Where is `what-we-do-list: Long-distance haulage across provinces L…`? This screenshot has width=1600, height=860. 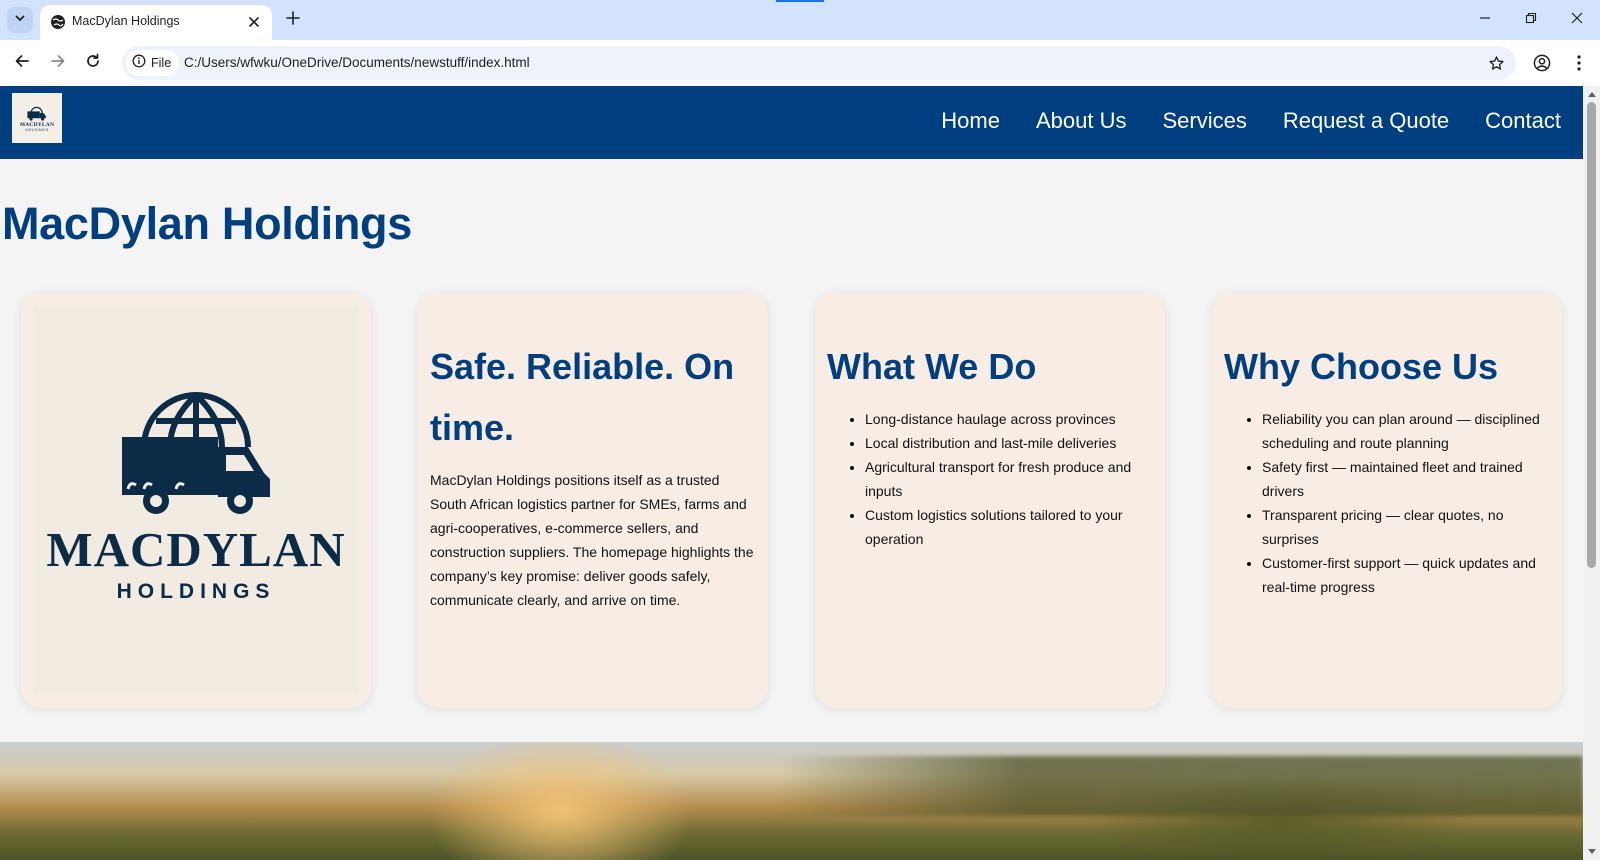 what-we-do-list: Long-distance haulage across provinces L… is located at coordinates (992, 479).